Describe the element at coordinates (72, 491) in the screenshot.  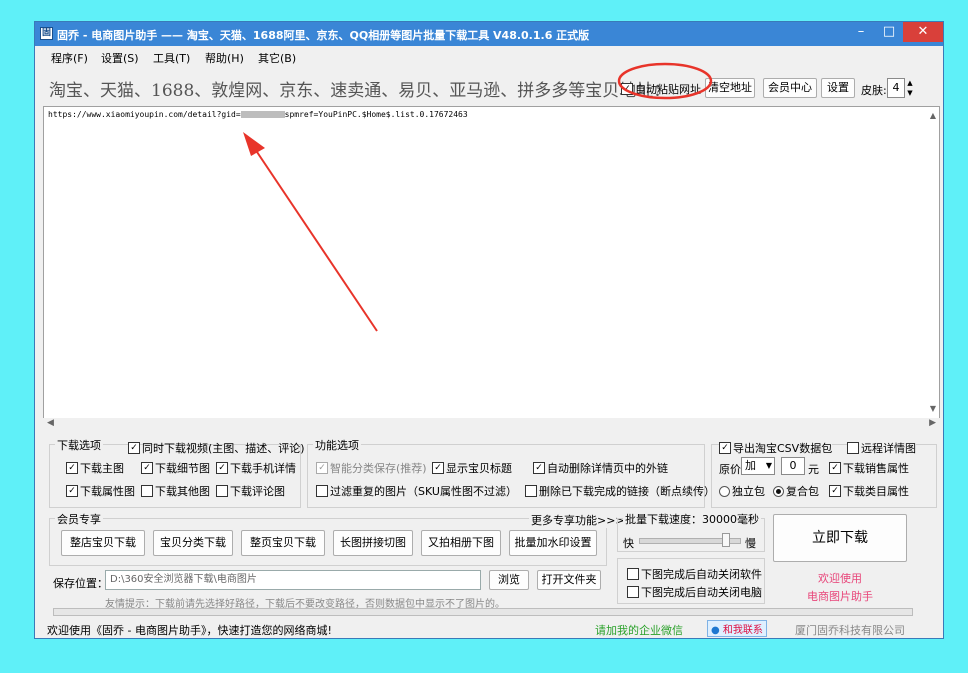
I see `attribute-image-checkbox` at that location.